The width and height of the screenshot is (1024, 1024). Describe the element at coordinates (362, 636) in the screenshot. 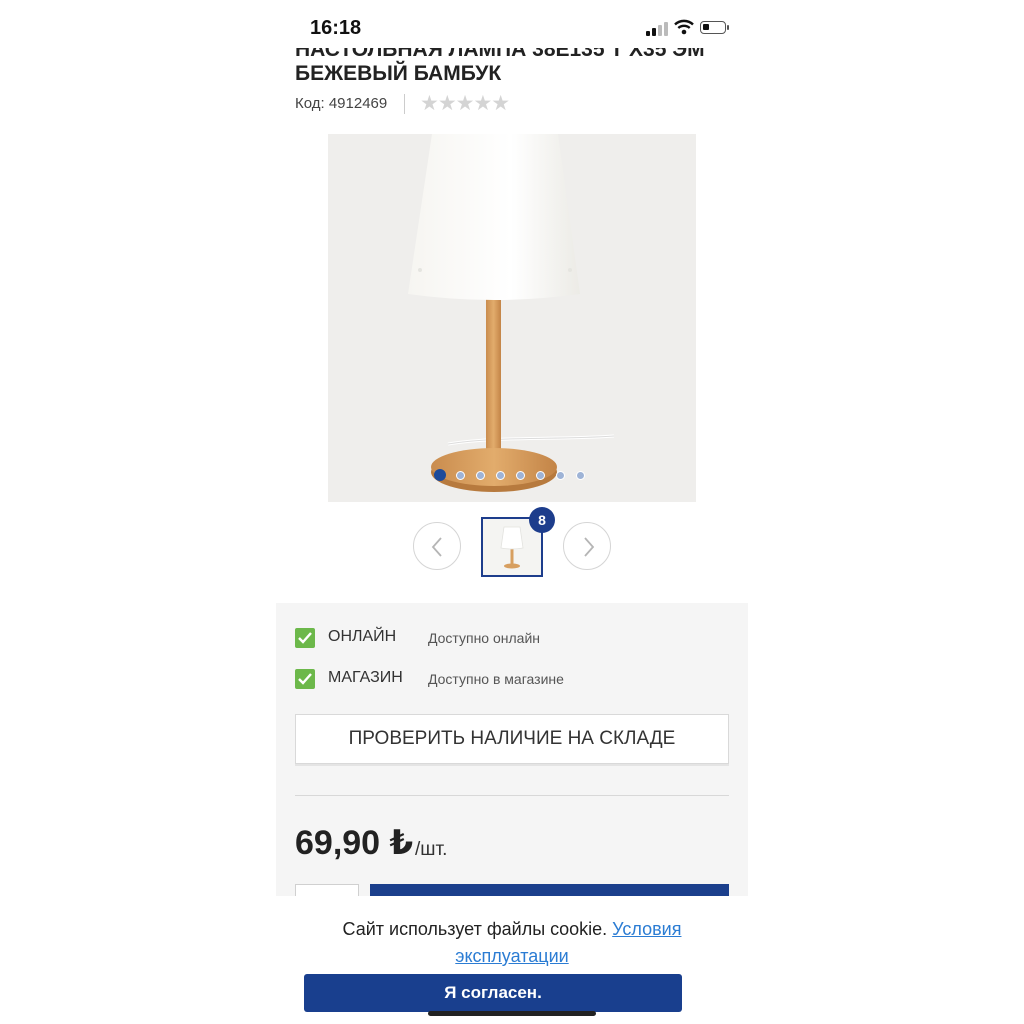

I see `availability-label: ОНЛАЙН` at that location.